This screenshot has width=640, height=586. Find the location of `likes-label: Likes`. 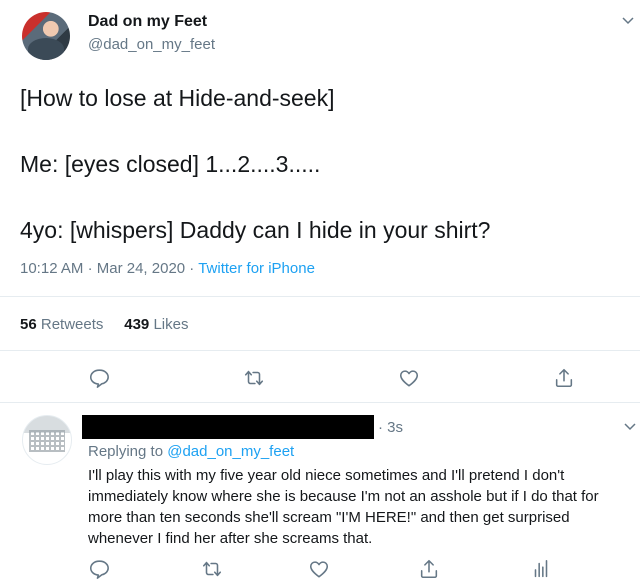

likes-label: Likes is located at coordinates (171, 324).